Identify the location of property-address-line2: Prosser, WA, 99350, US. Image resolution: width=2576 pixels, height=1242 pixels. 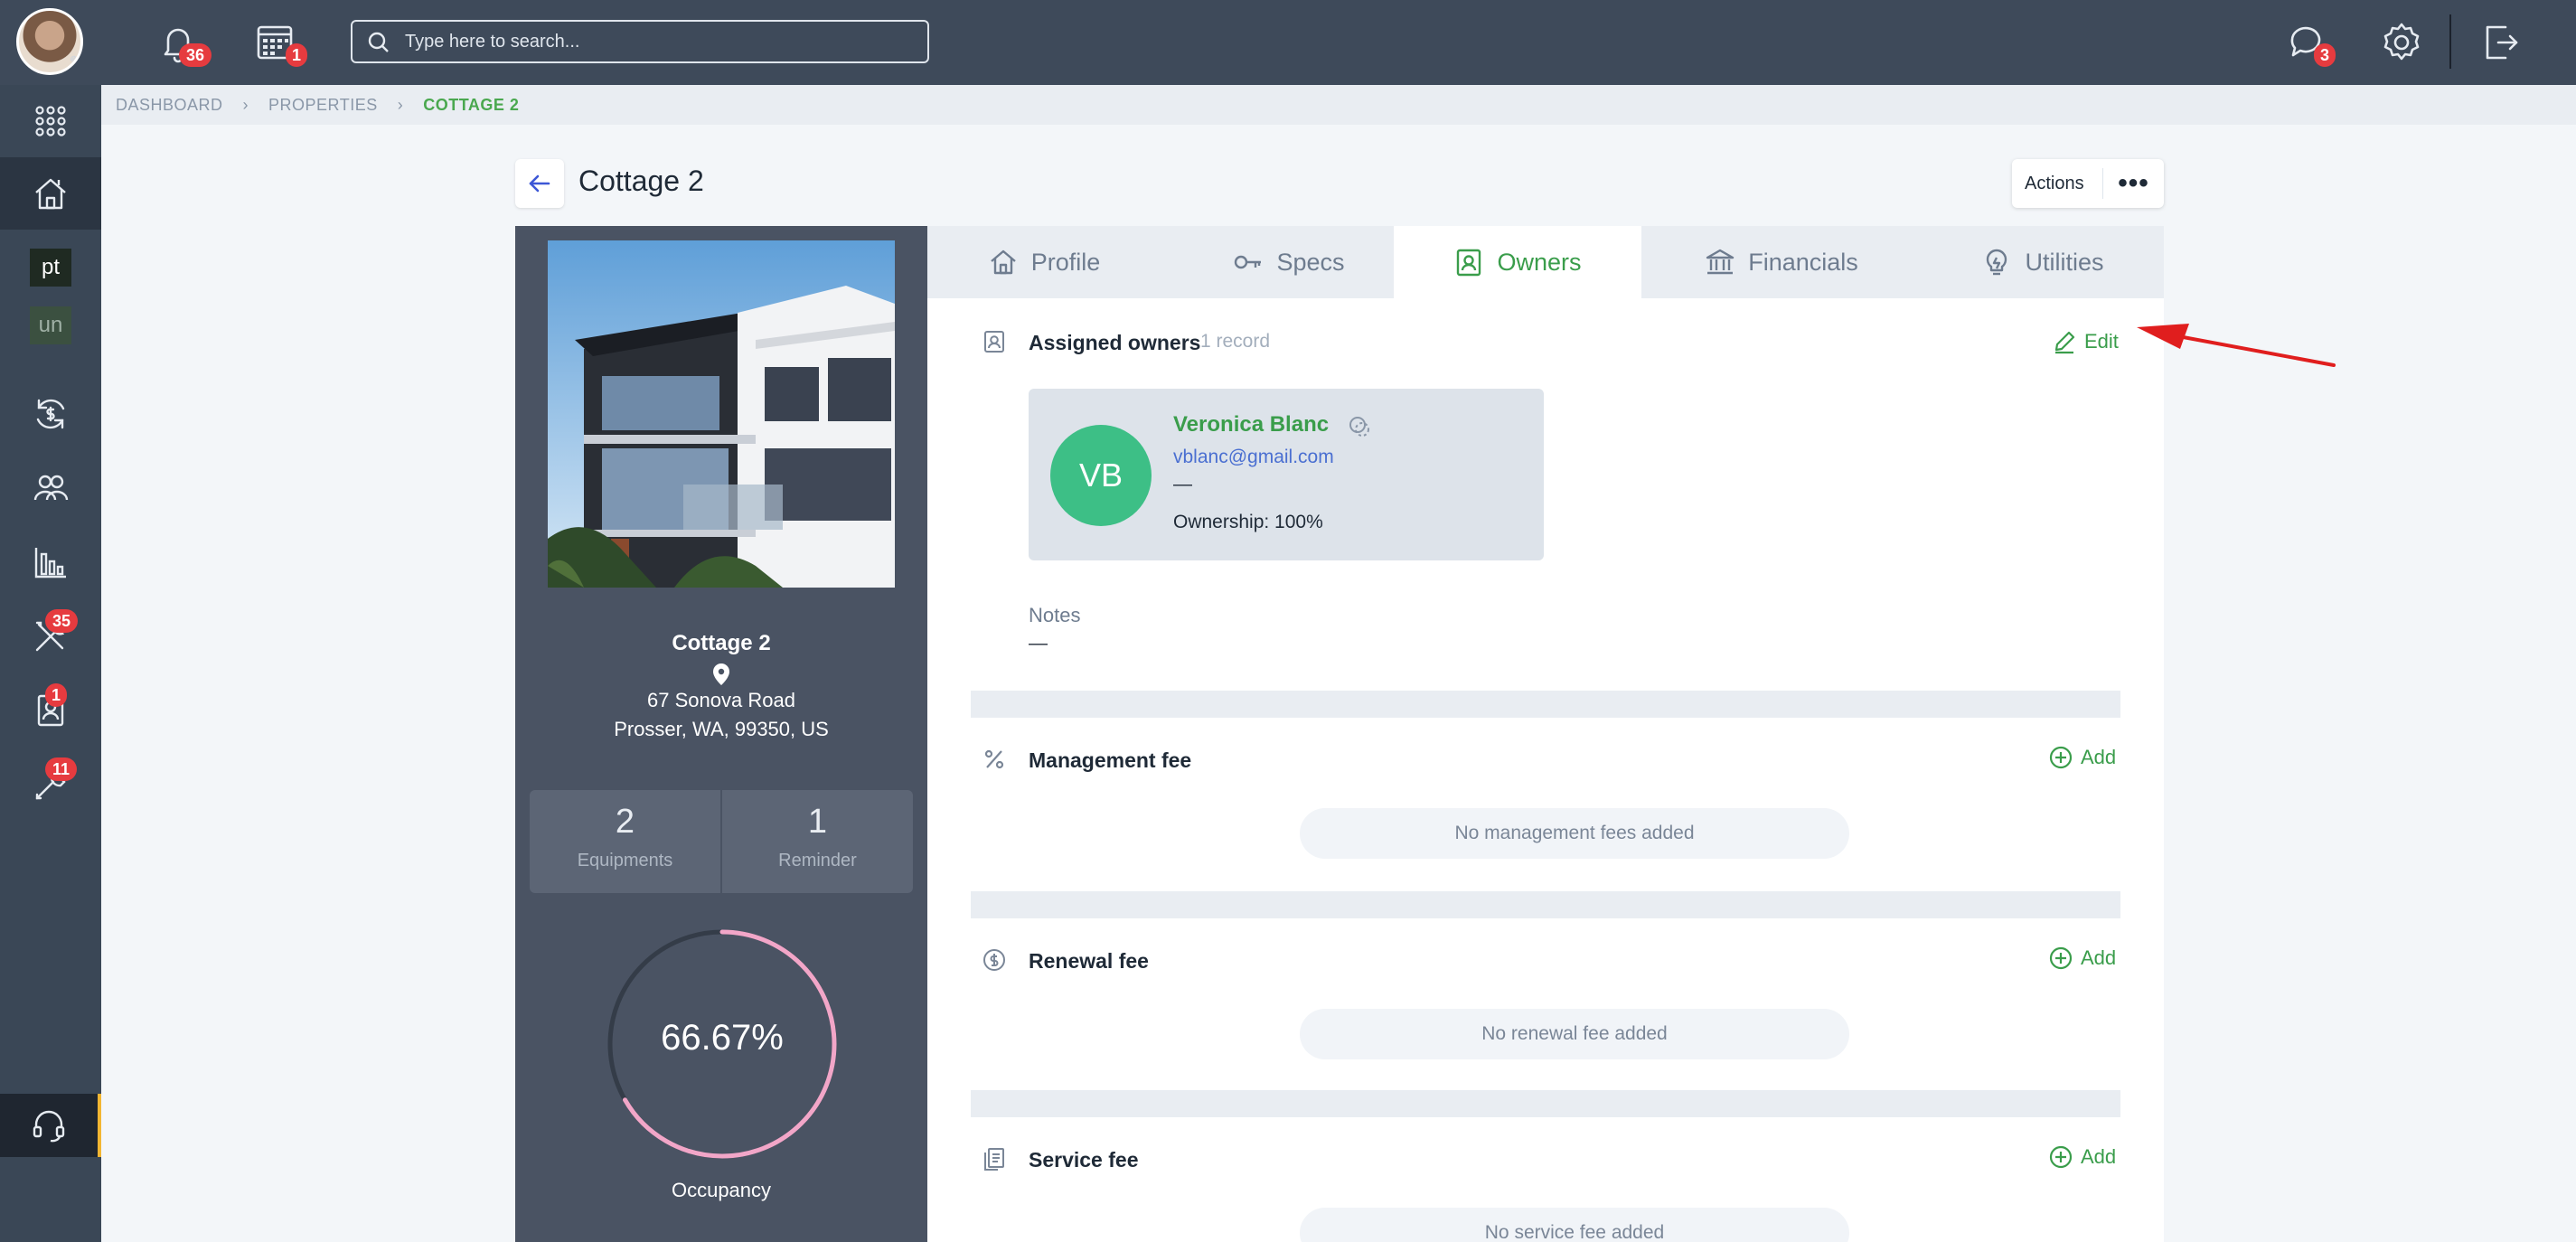
(722, 729).